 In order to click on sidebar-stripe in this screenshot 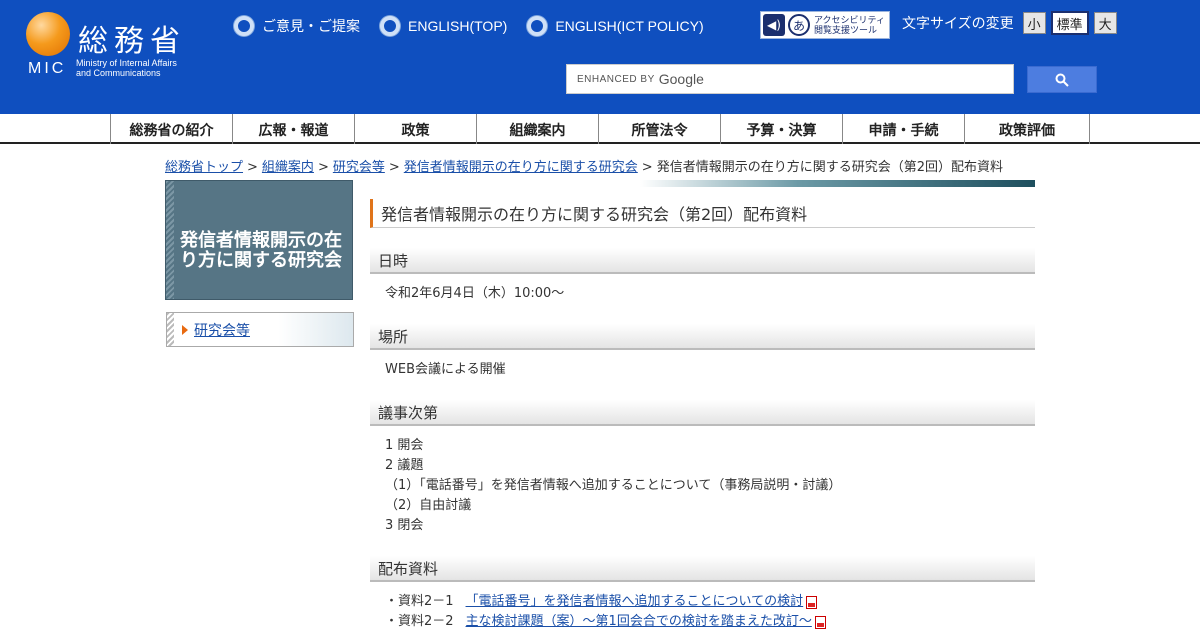, I will do `click(170, 240)`.